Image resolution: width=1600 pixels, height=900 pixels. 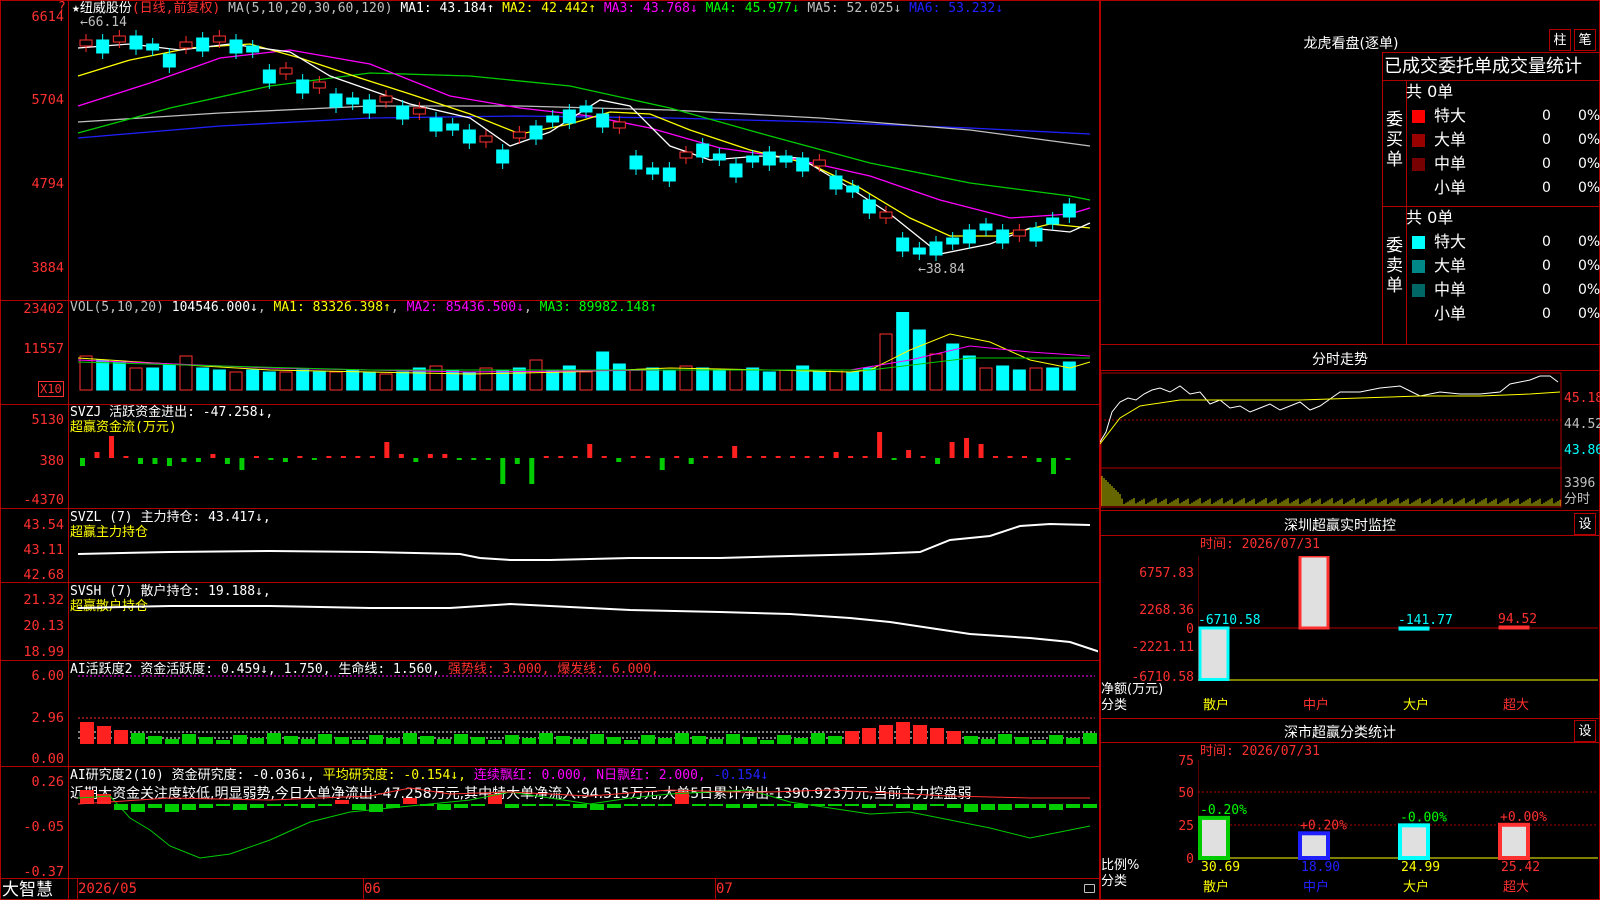 What do you see at coordinates (1398, 810) in the screenshot?
I see `class-chart: -0.20% +0.20% -0.00% +0.00%` at bounding box center [1398, 810].